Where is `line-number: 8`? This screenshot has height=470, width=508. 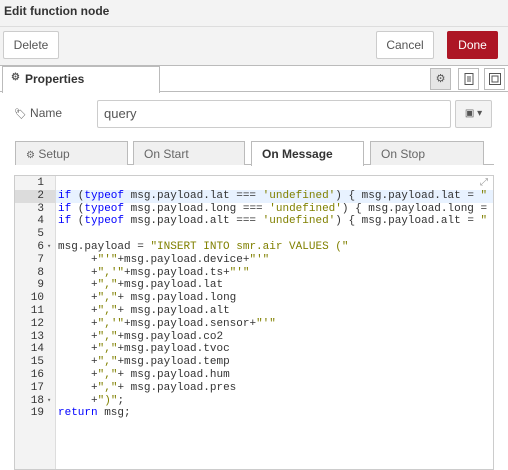
line-number: 8 is located at coordinates (40, 272).